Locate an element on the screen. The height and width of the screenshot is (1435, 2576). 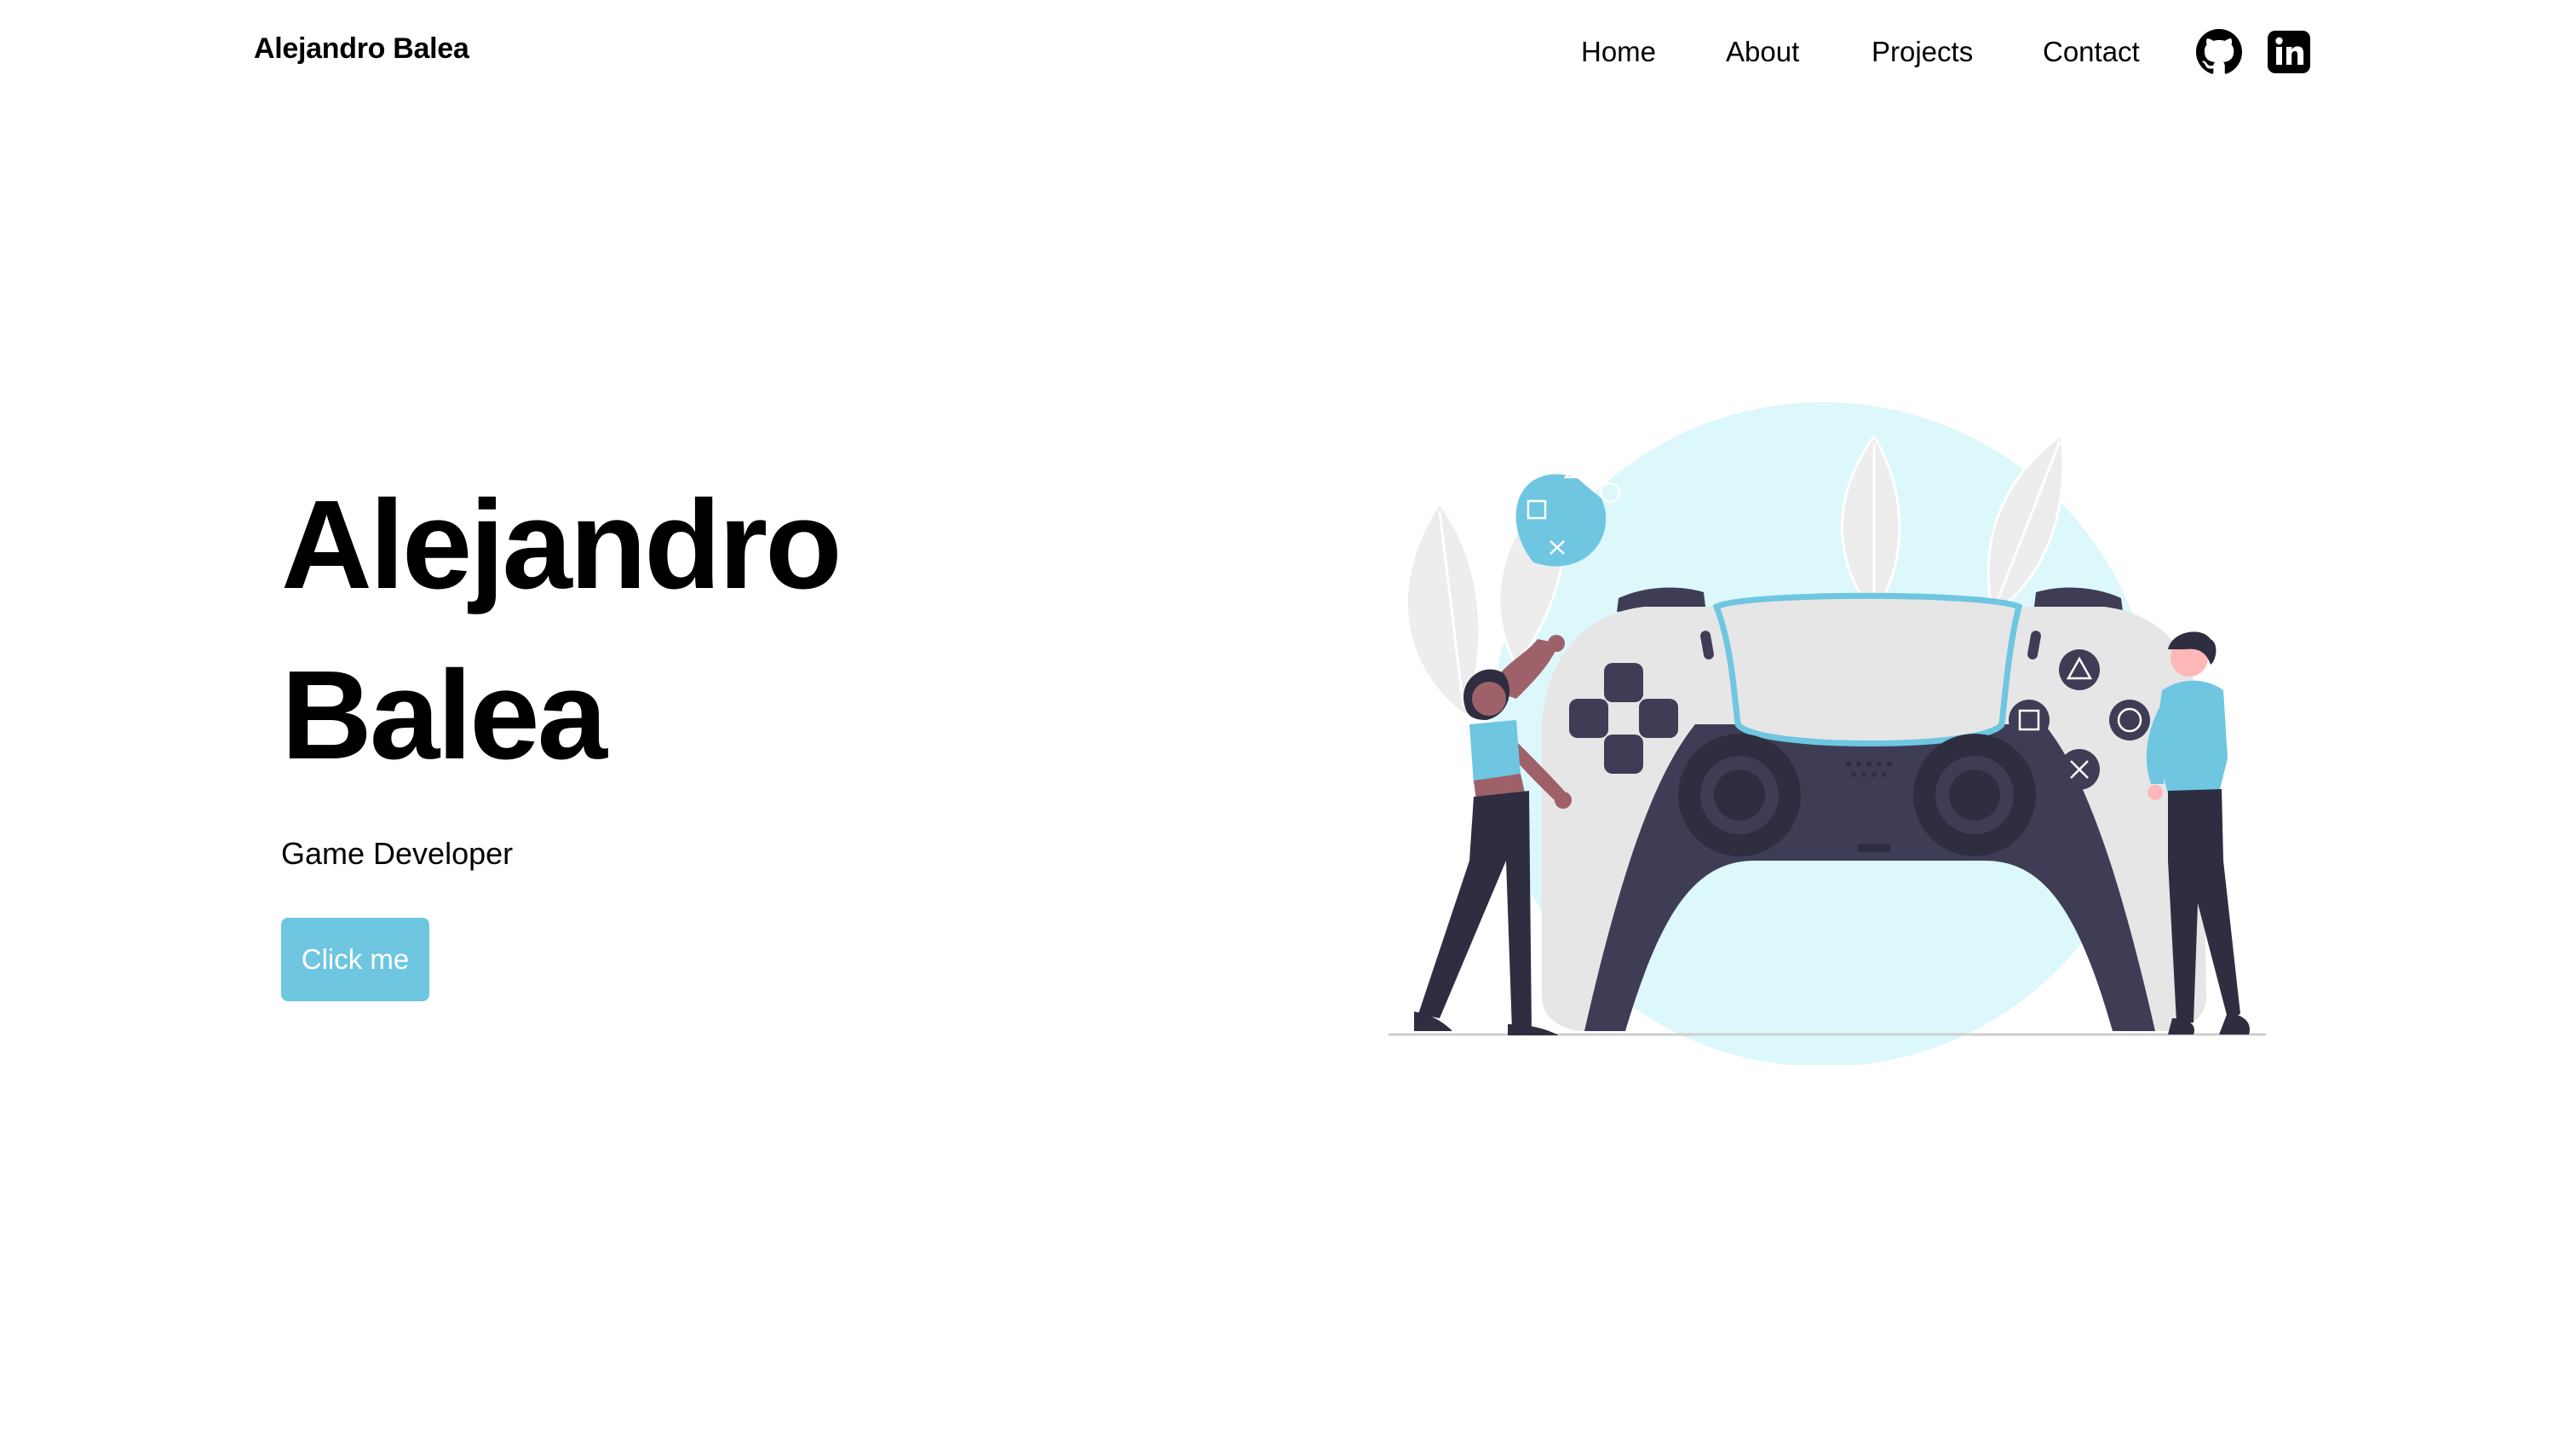
linkedin-link is located at coordinates (2289, 52).